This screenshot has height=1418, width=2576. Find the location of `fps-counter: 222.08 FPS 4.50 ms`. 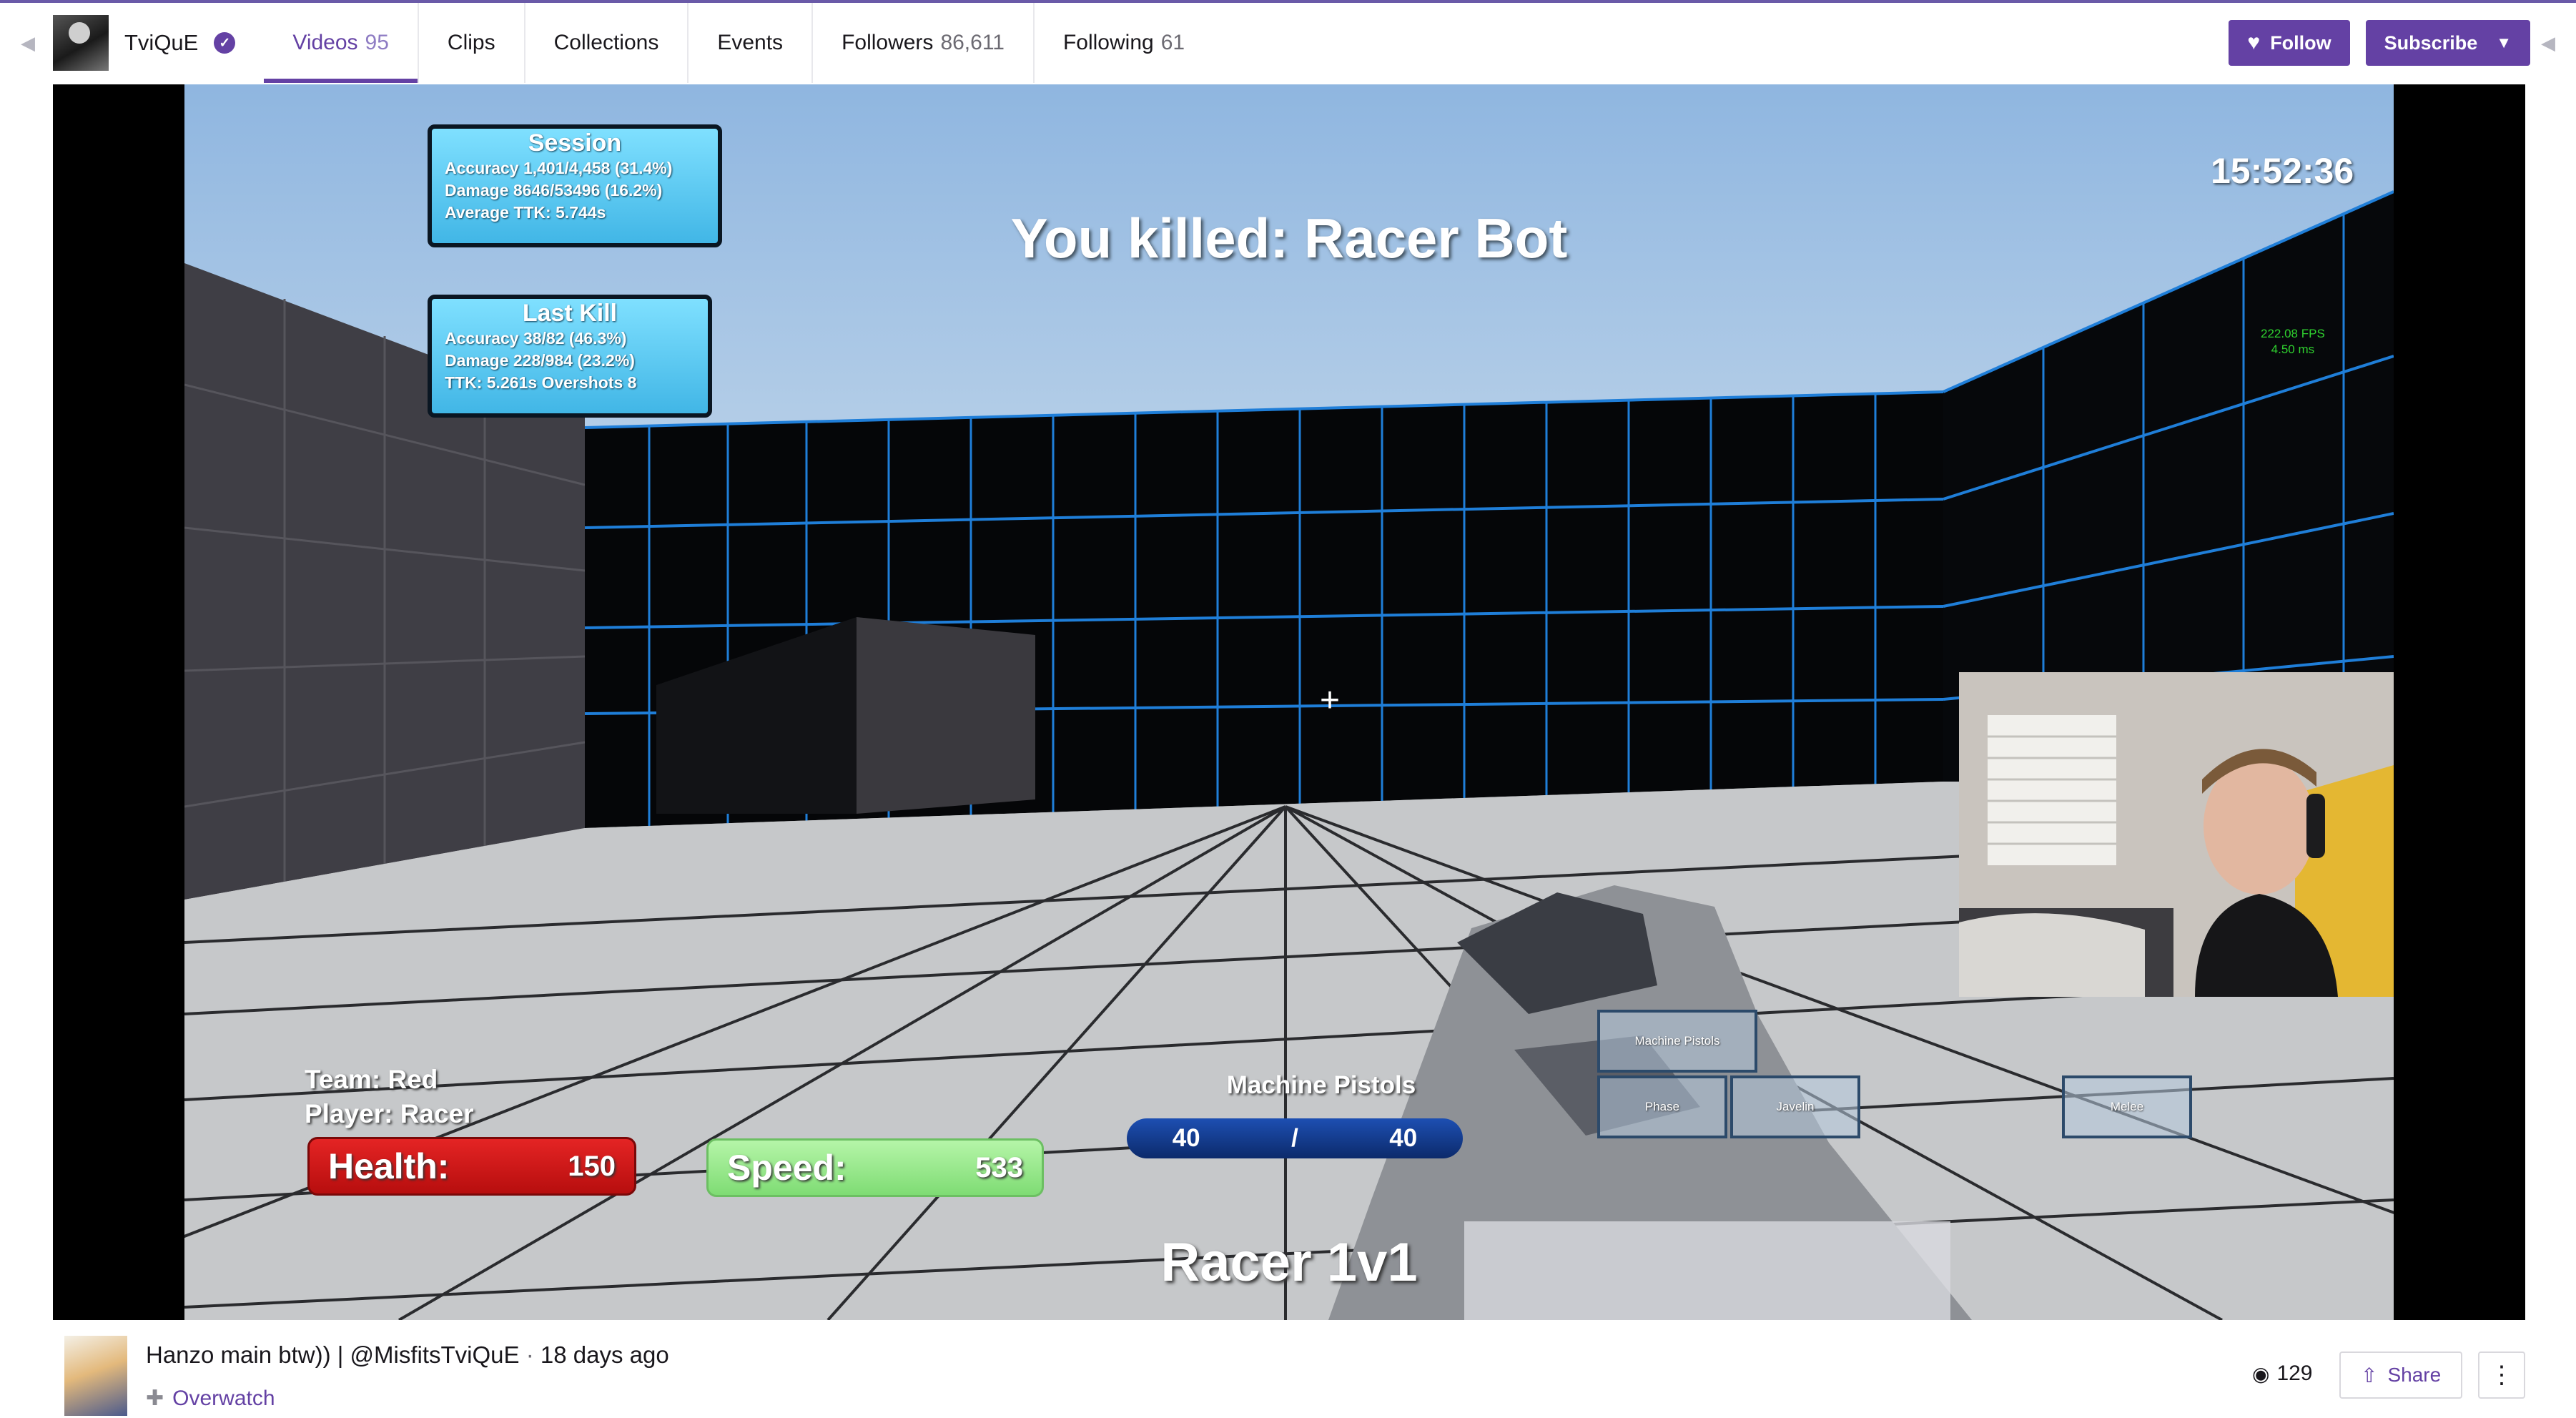

fps-counter: 222.08 FPS 4.50 ms is located at coordinates (2293, 342).